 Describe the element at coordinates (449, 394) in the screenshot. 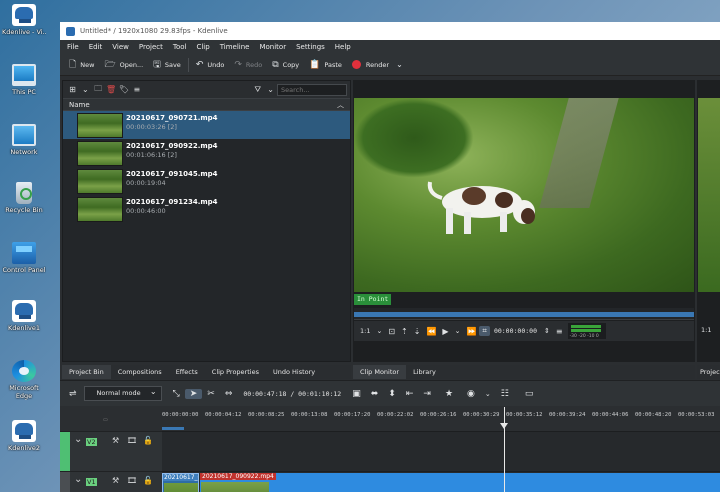

I see `favorite-star-icon: ★` at that location.